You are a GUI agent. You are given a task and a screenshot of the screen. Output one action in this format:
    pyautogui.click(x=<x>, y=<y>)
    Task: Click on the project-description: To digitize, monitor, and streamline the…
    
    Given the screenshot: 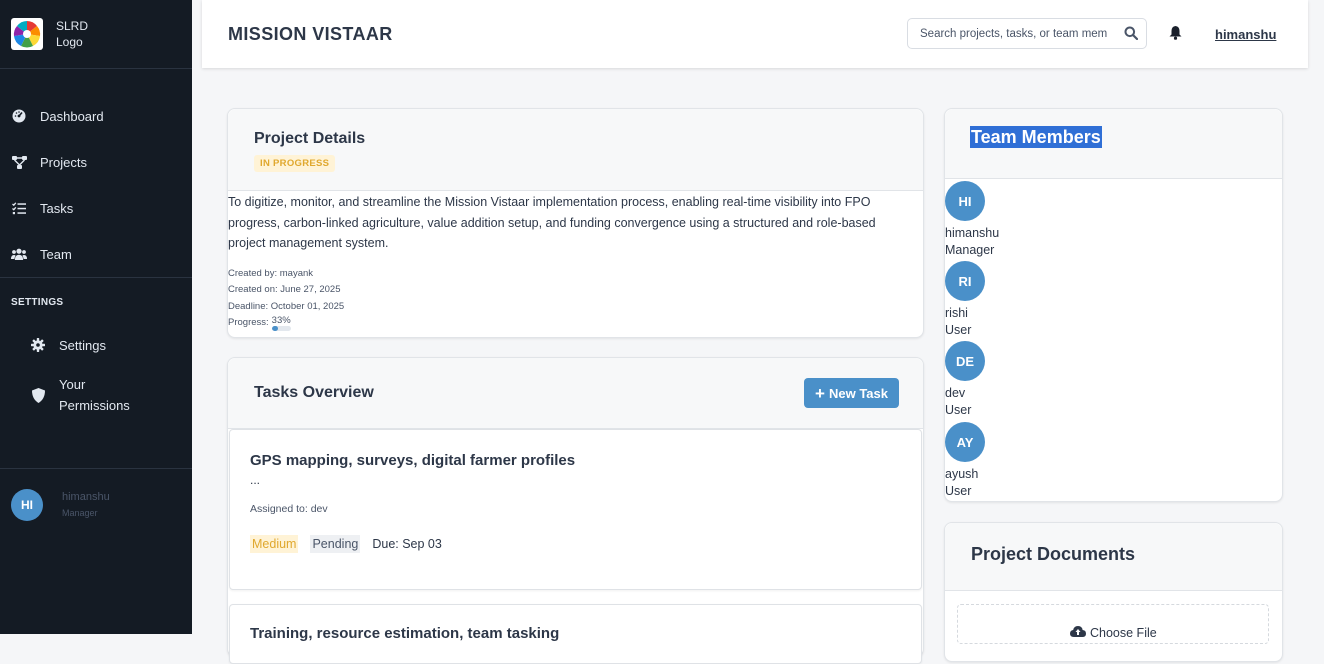 What is the action you would take?
    pyautogui.click(x=552, y=222)
    